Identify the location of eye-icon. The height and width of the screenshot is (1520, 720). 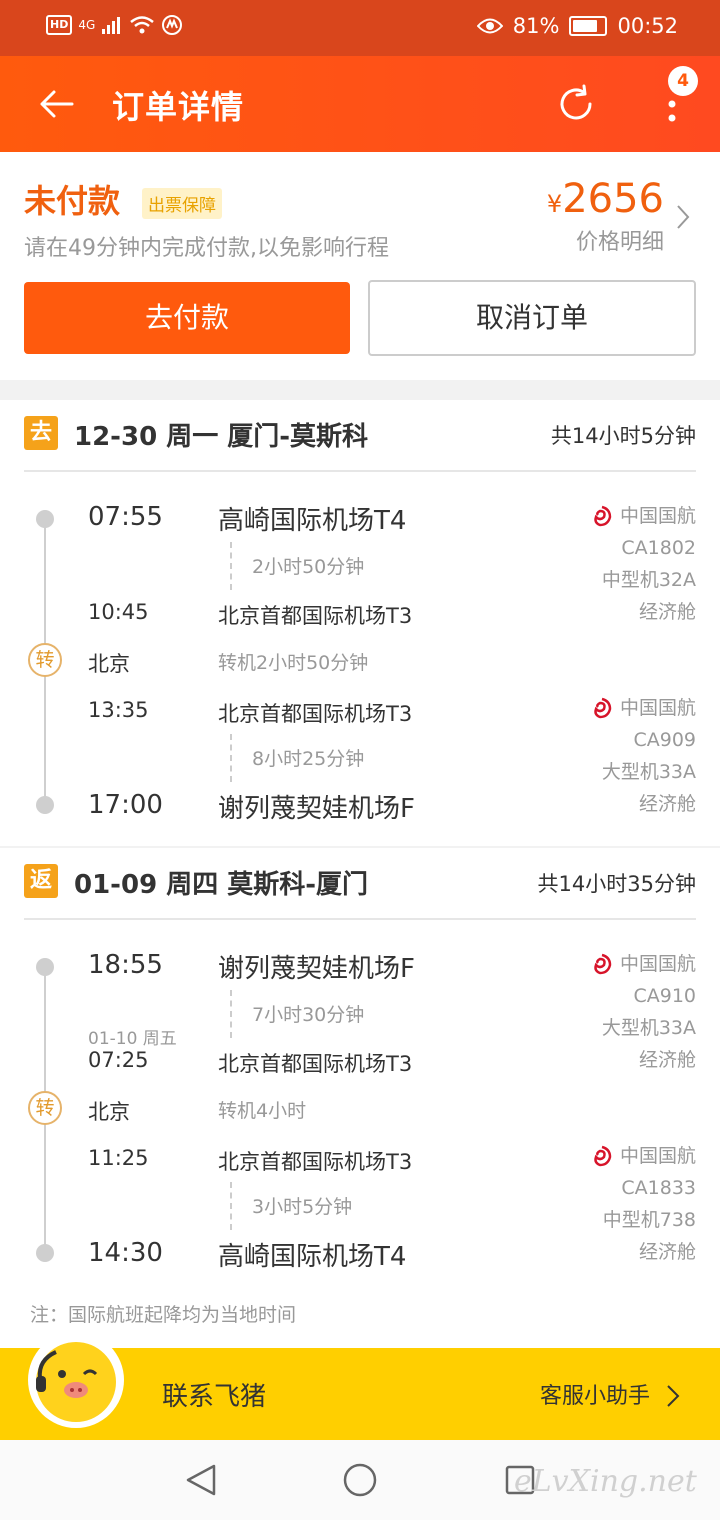
(489, 26).